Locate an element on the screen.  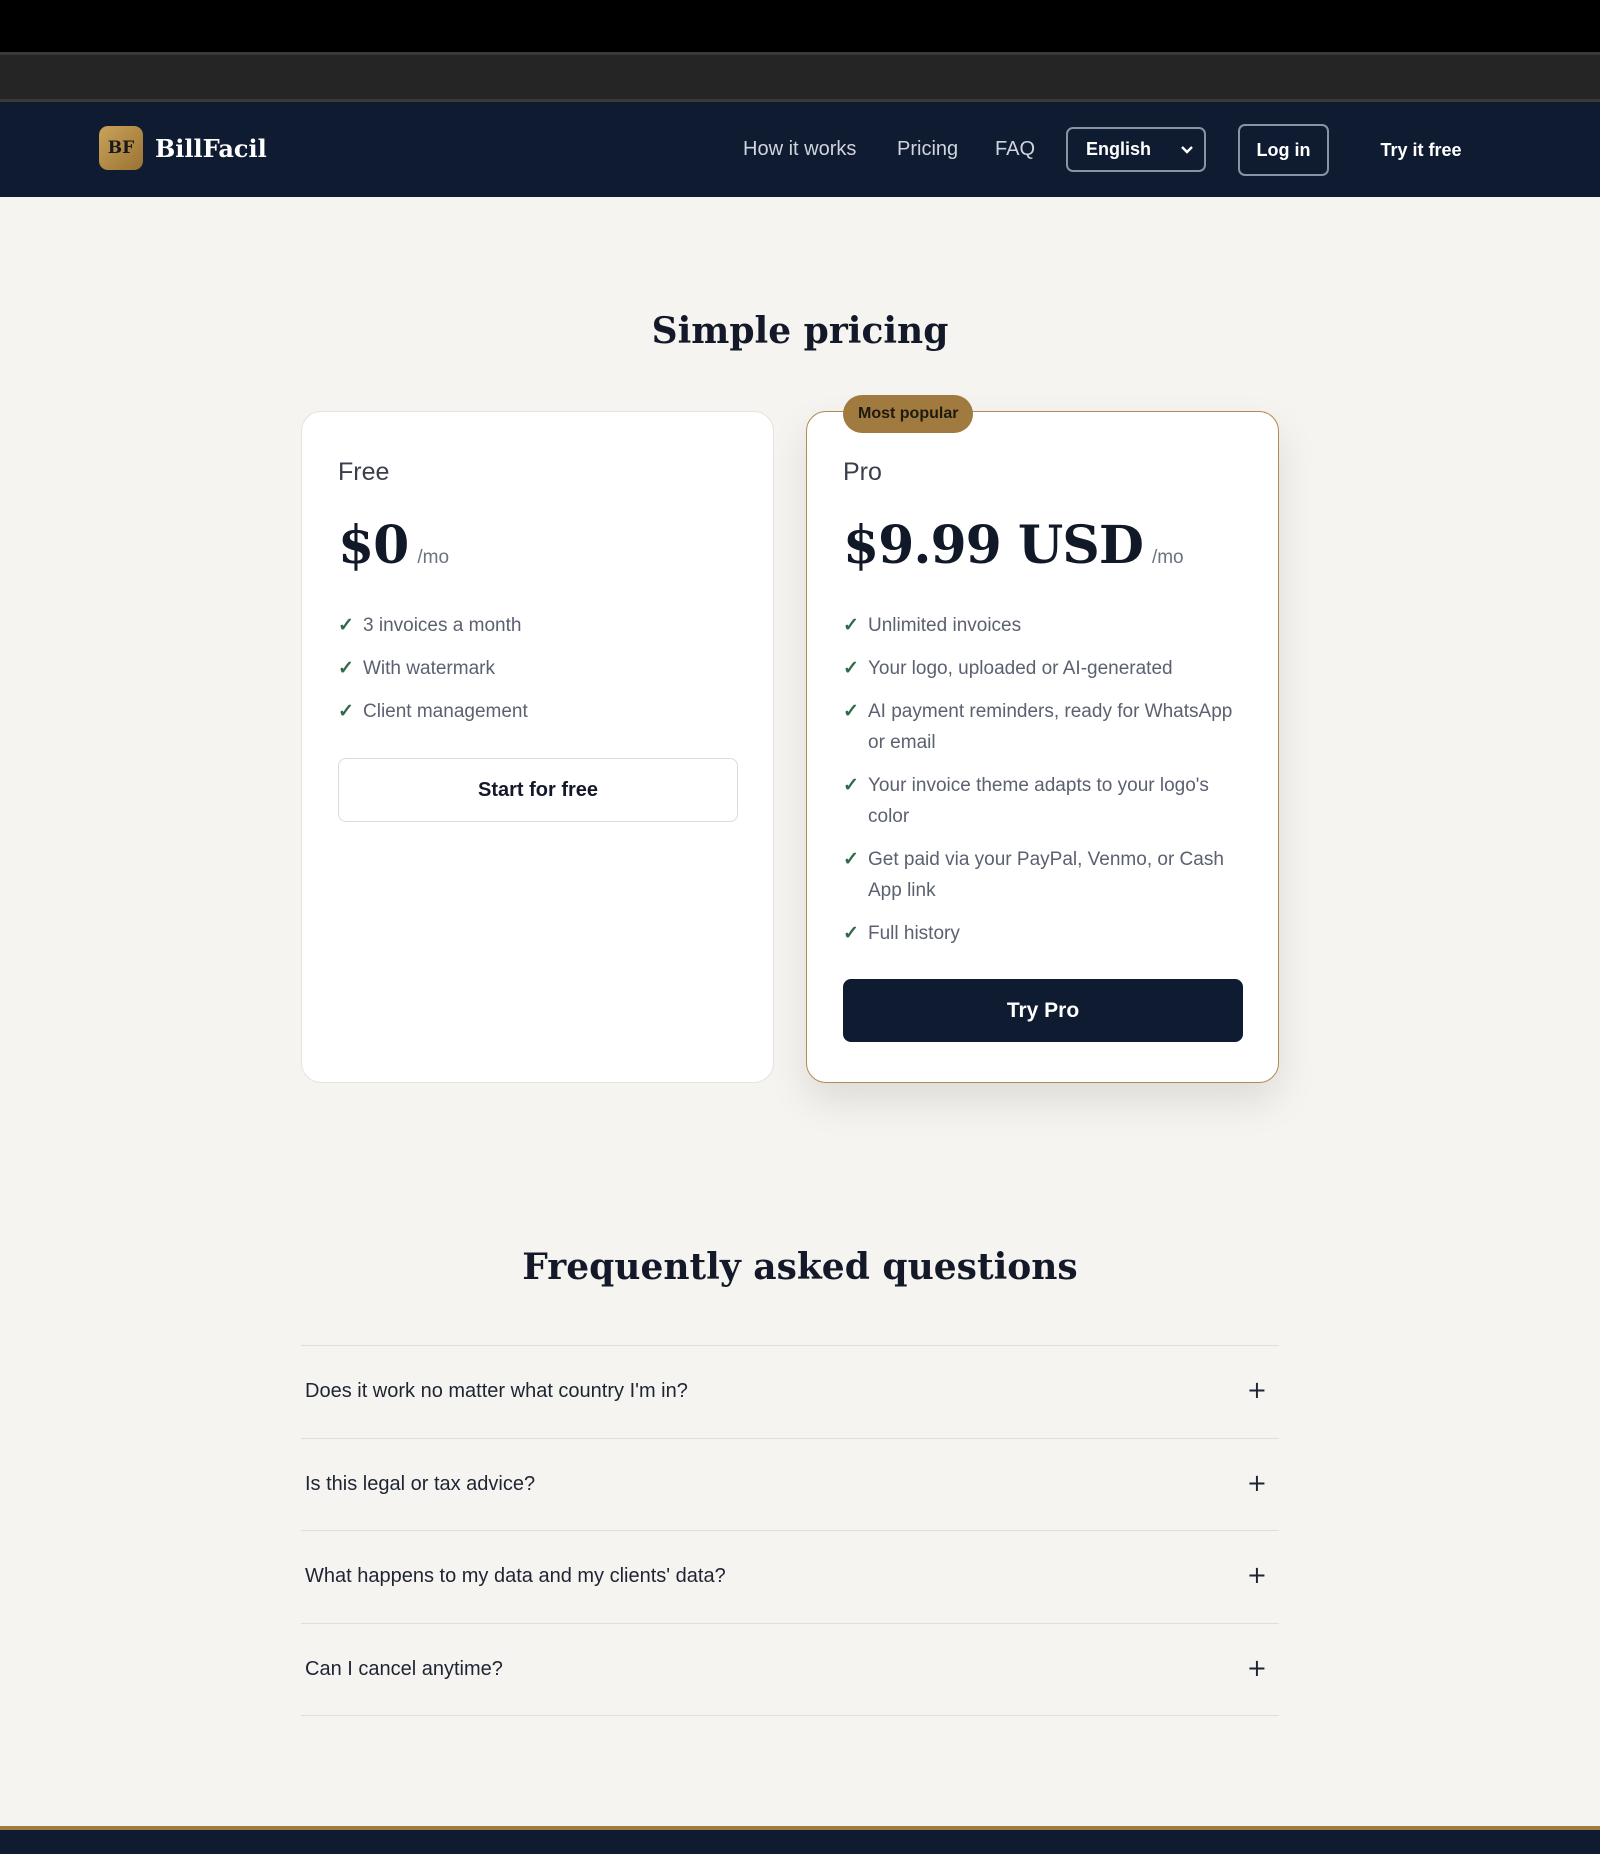
plan-price: $9.99 USD is located at coordinates (993, 545).